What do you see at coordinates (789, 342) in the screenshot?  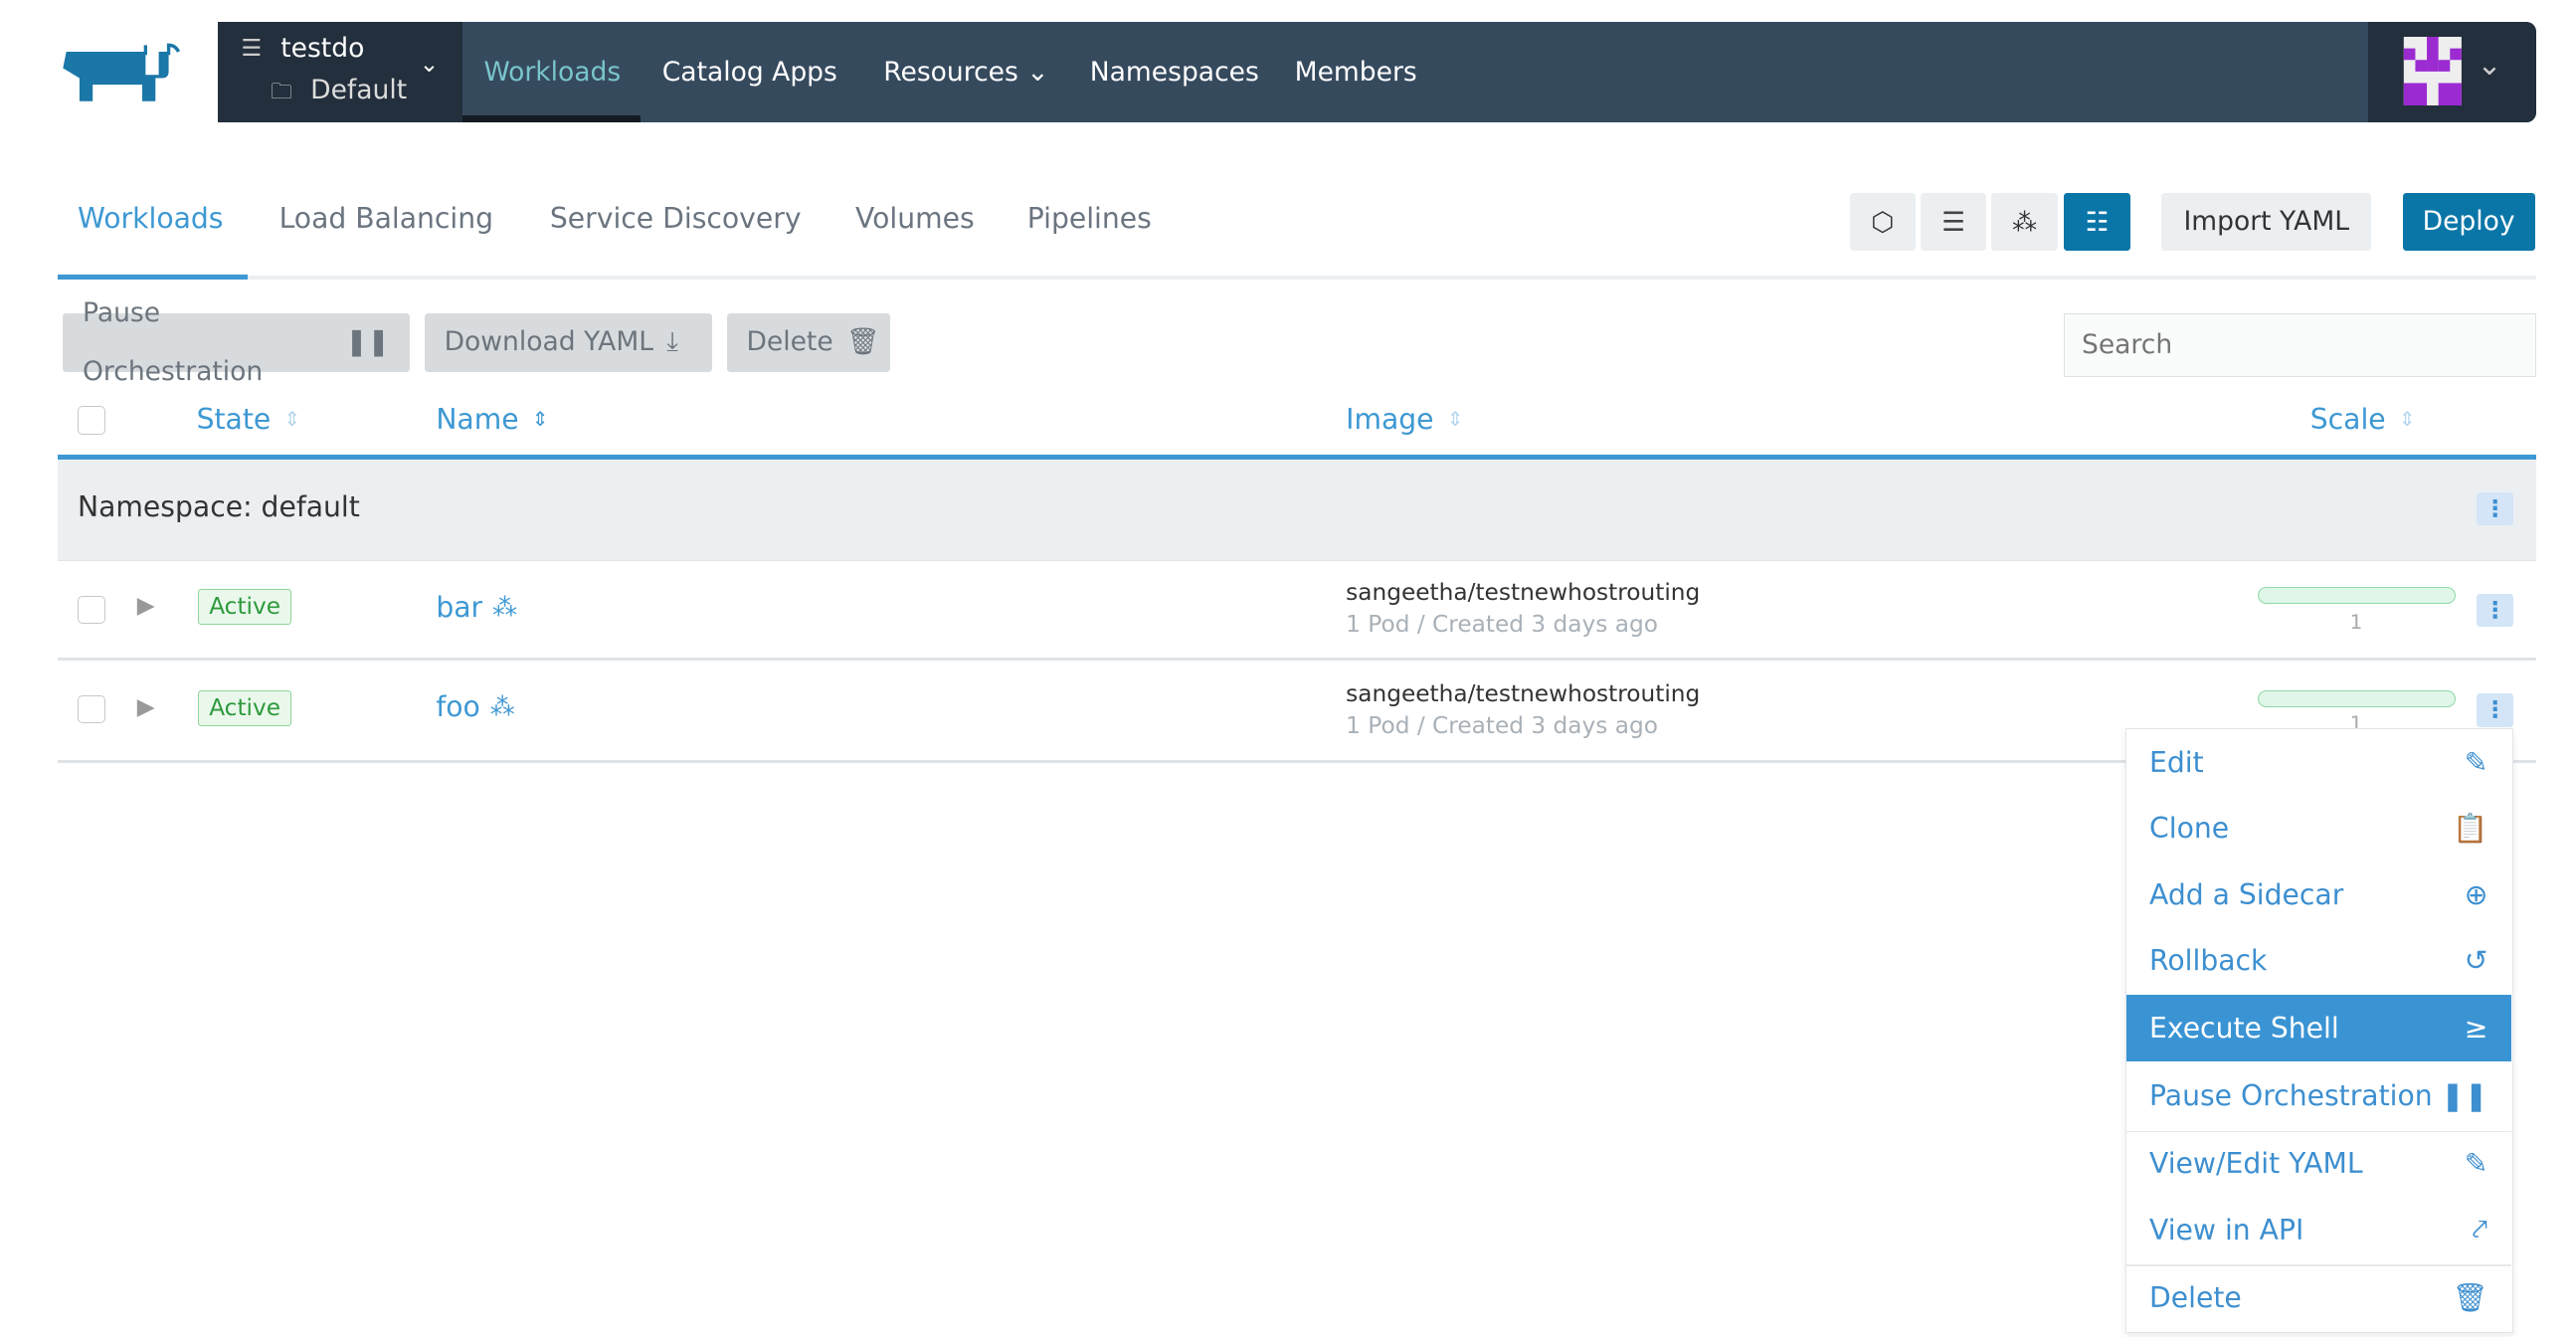 I see `button-label: Delete` at bounding box center [789, 342].